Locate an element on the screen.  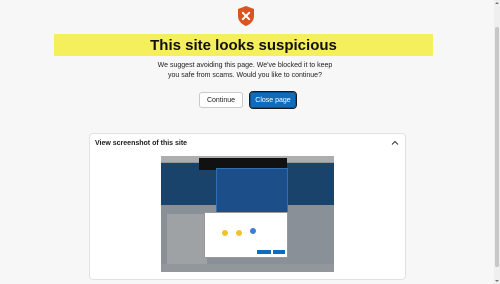
screenshot-fake-popup is located at coordinates (246, 235).